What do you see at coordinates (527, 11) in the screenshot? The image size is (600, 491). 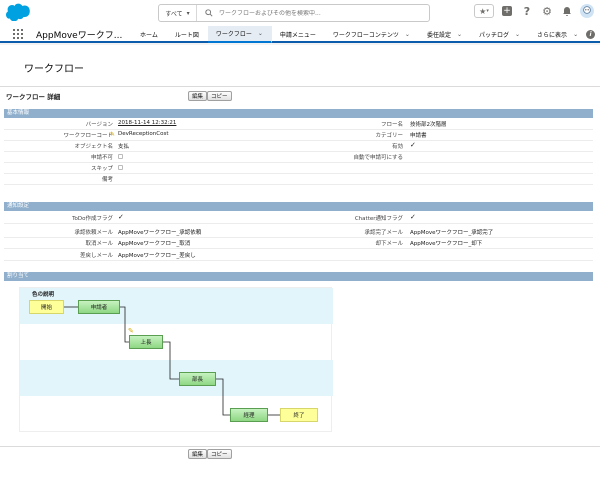 I see `help-icon: ?` at bounding box center [527, 11].